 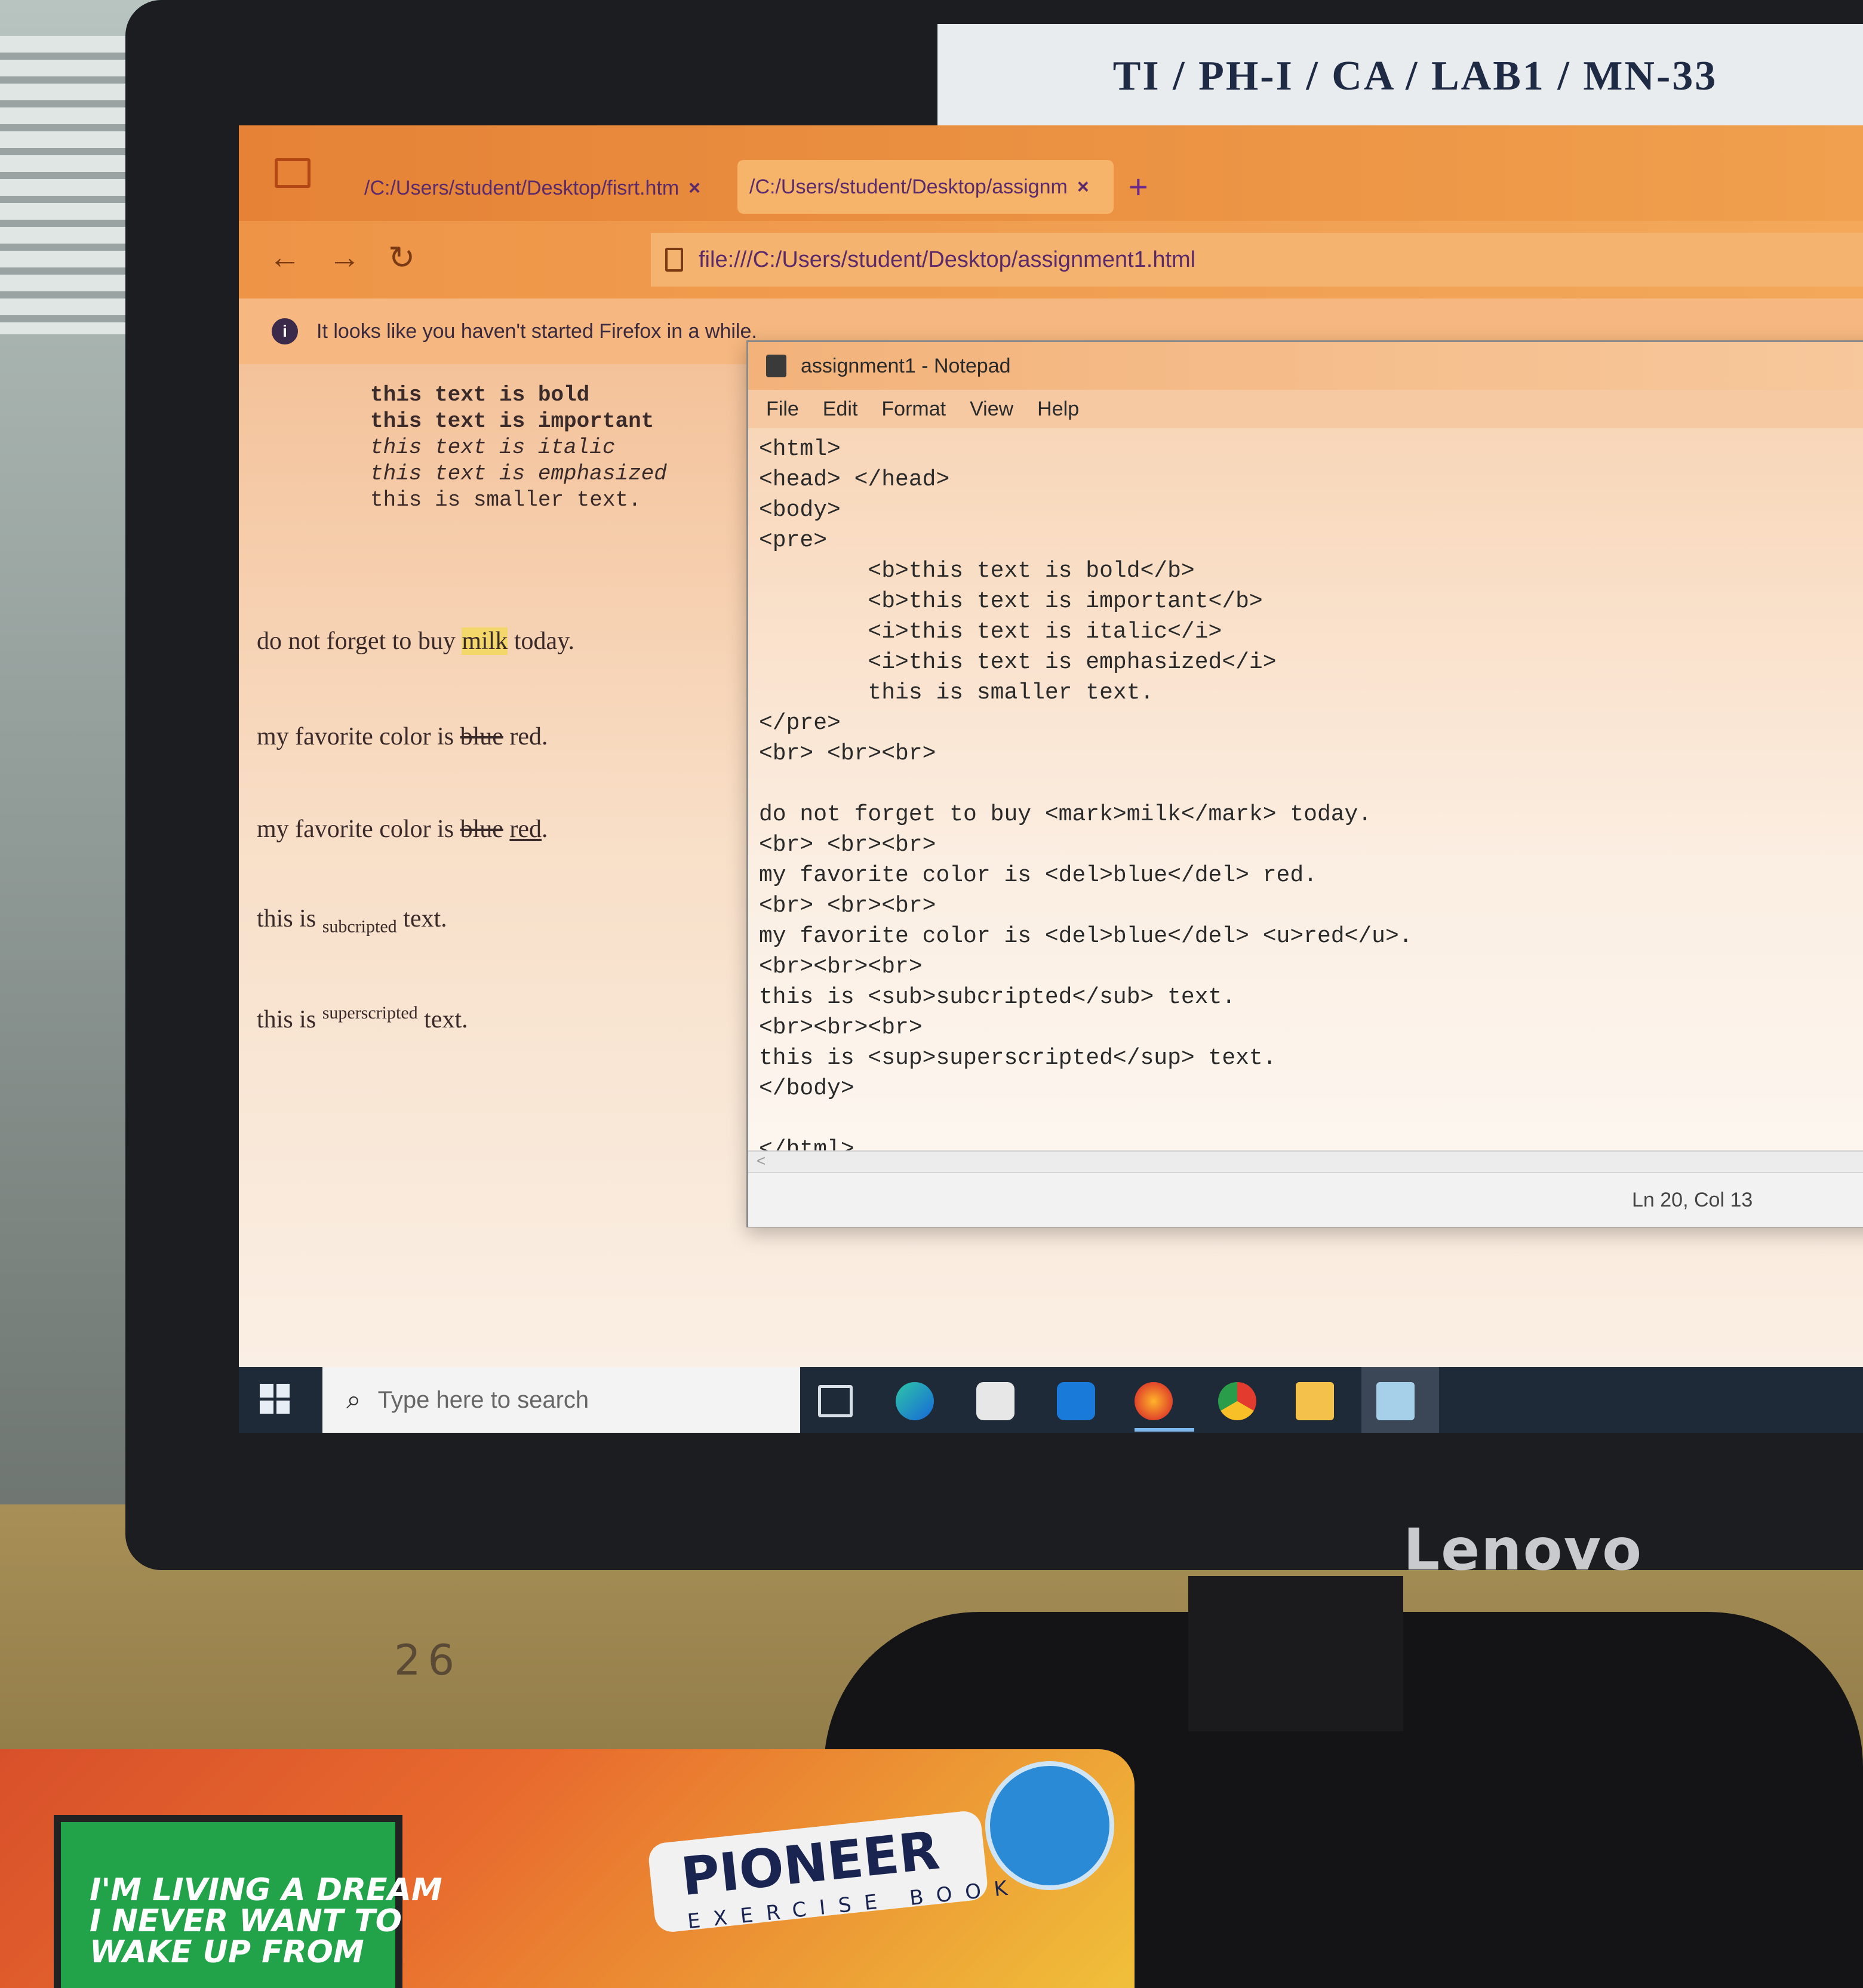 I want to click on text: today., so click(x=541, y=641).